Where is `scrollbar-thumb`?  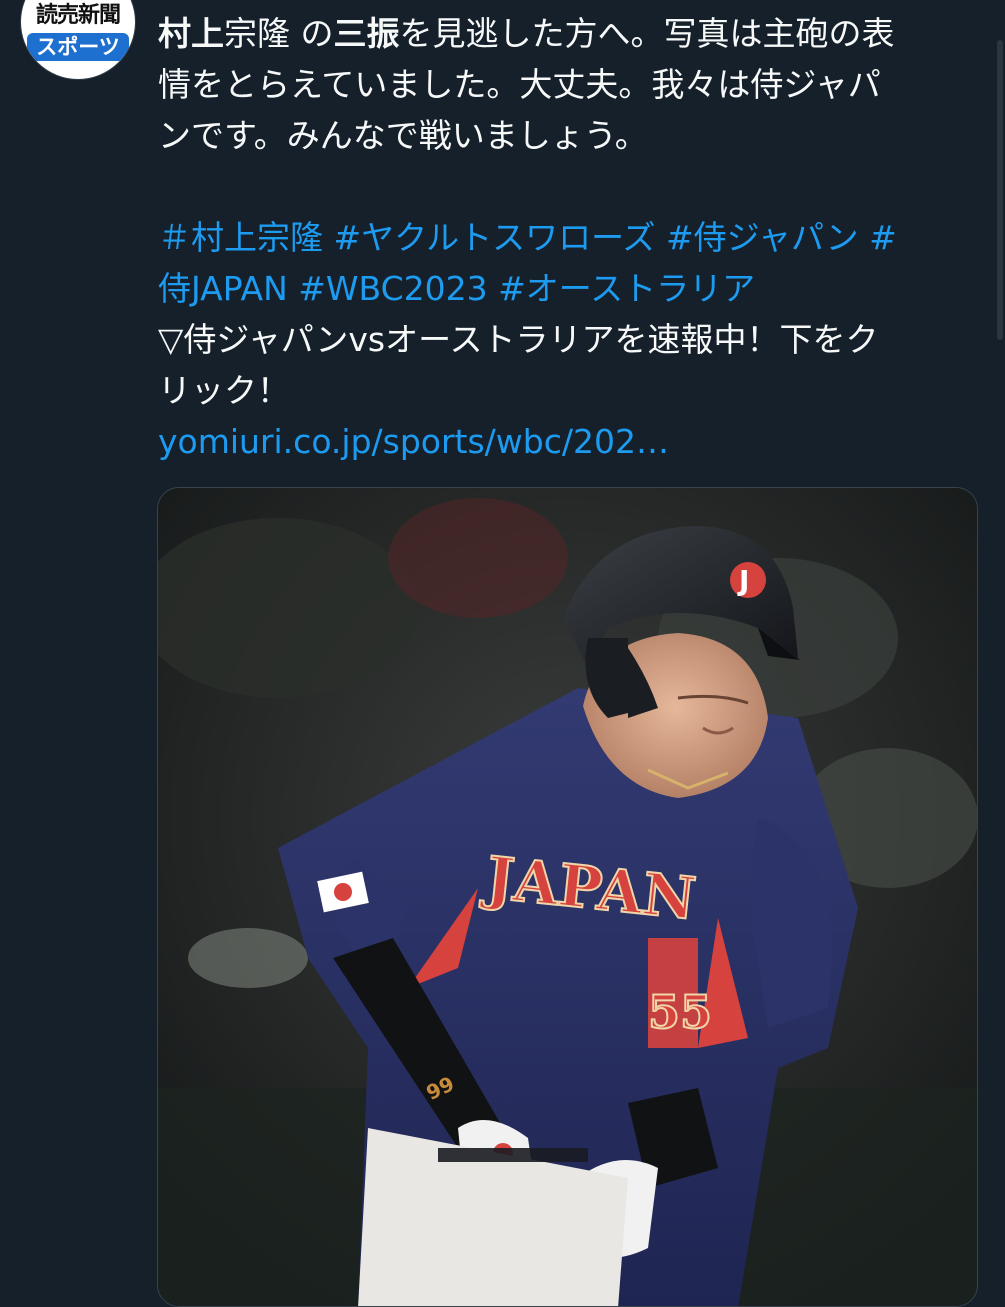
scrollbar-thumb is located at coordinates (1000, 190).